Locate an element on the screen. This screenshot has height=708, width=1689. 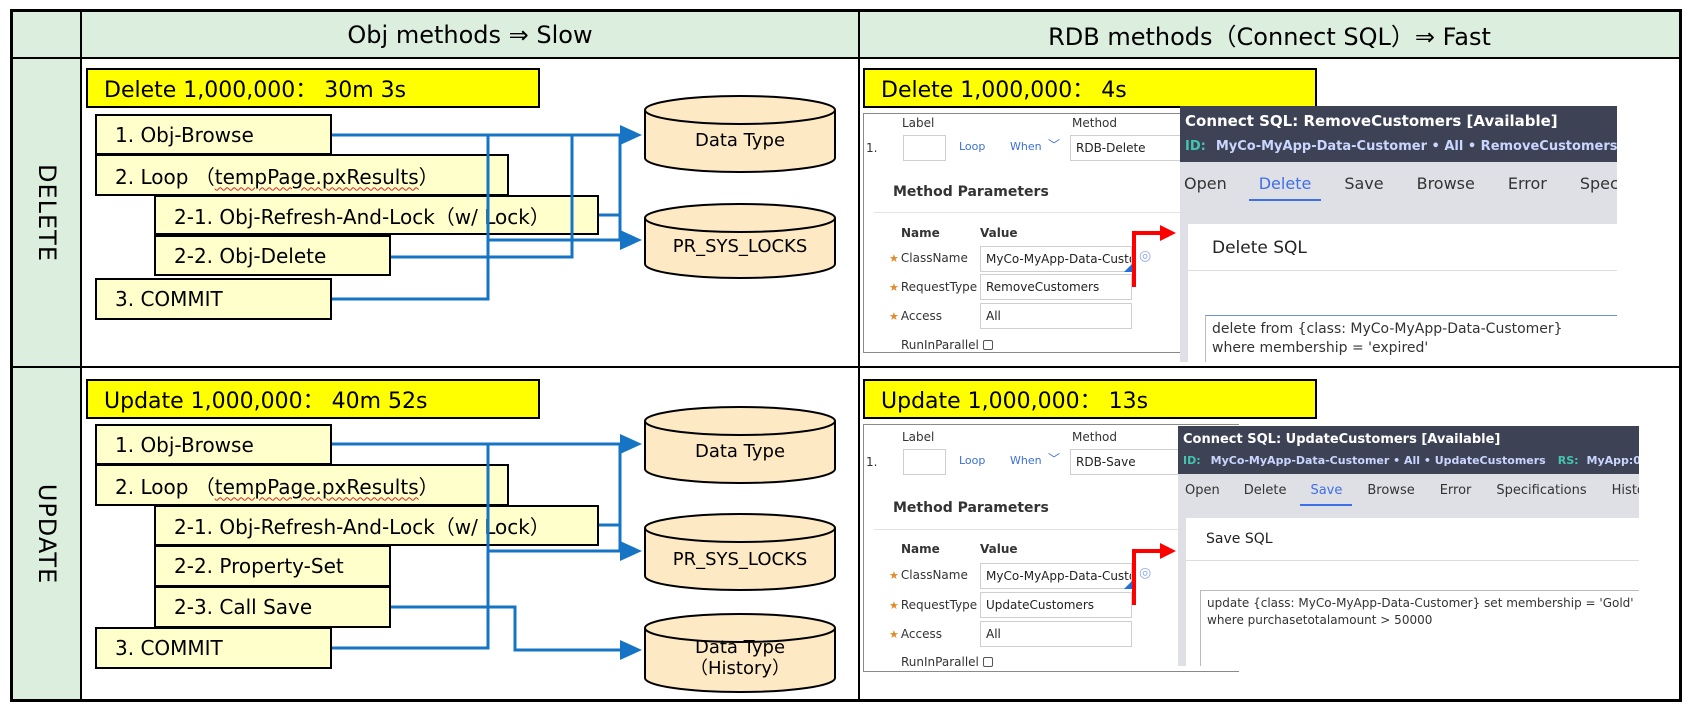
sql-body-title: Save SQL is located at coordinates (1239, 539).